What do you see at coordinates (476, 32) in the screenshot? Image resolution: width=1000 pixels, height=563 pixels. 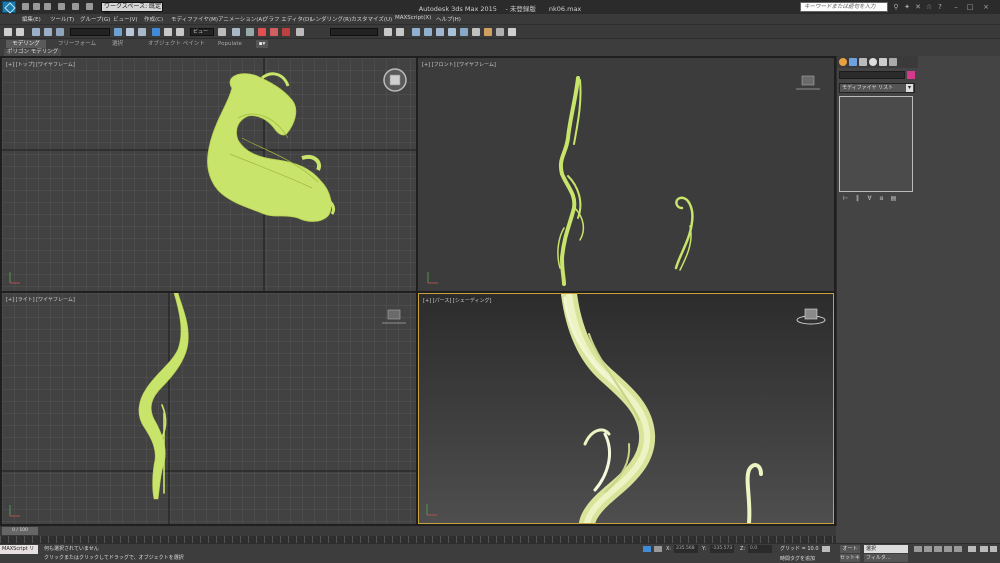 I see `material-editor-icon` at bounding box center [476, 32].